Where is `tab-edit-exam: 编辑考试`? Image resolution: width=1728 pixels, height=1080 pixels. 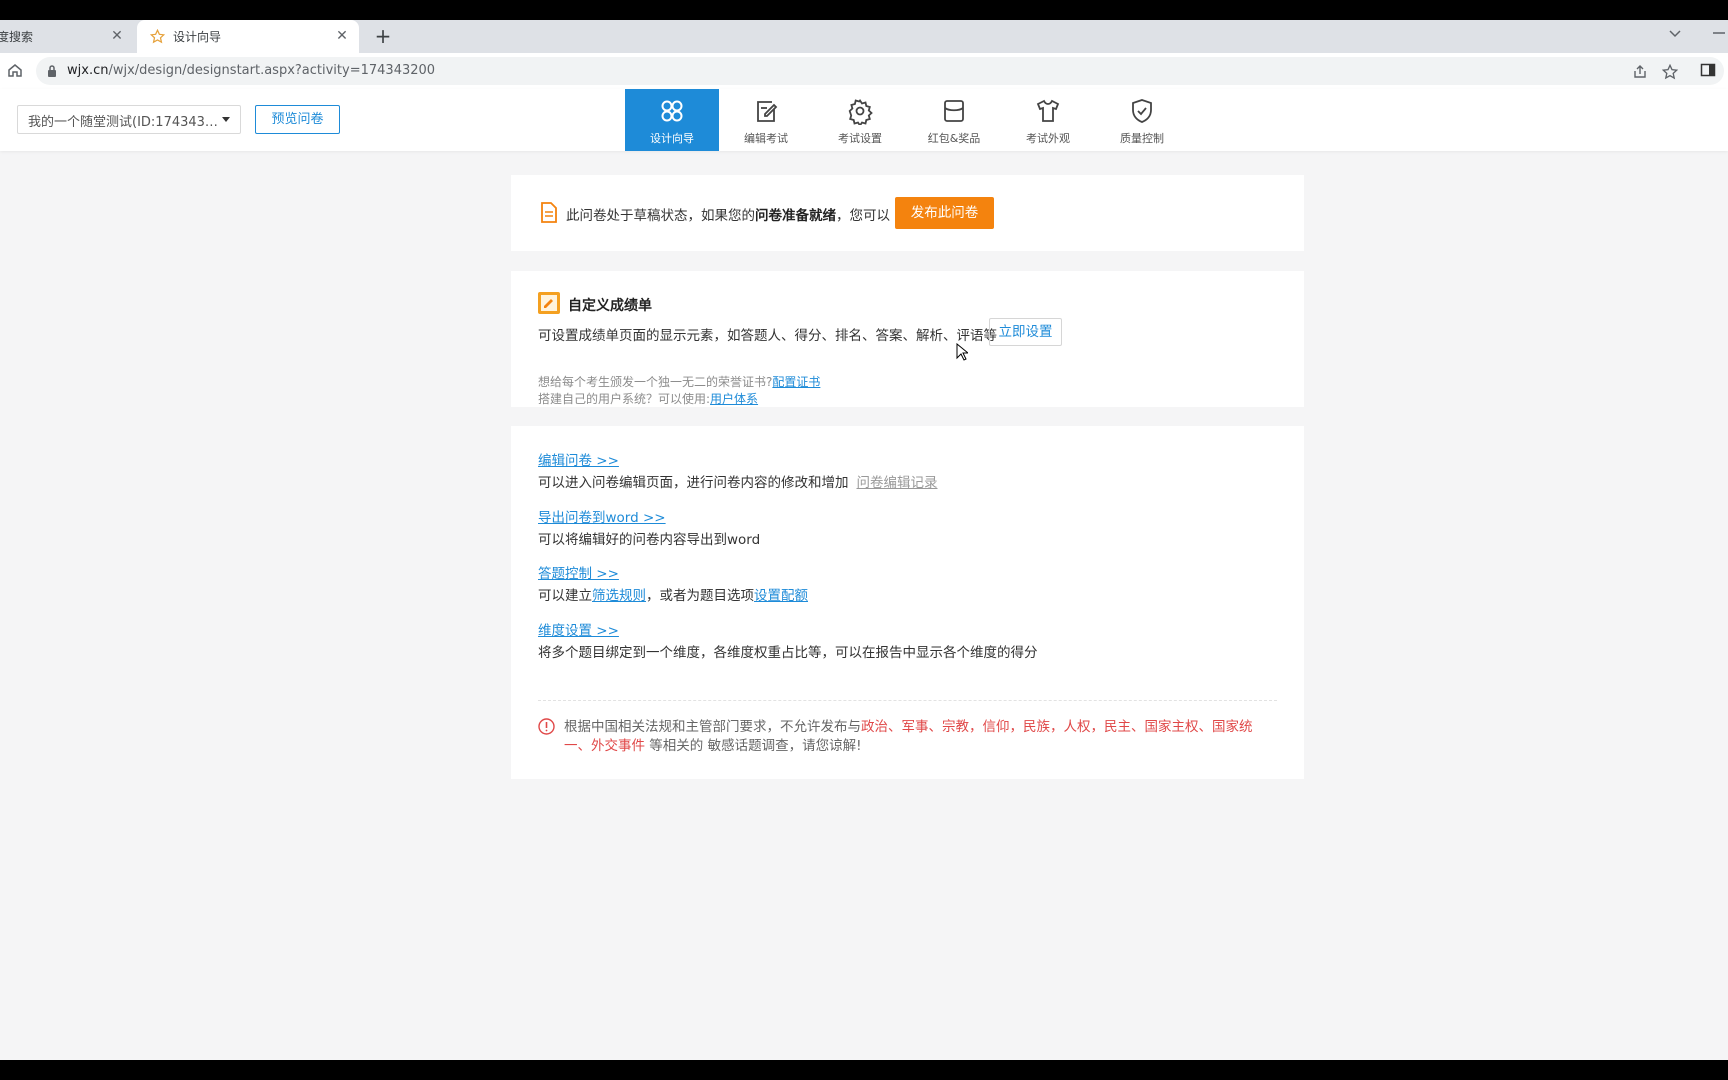
tab-edit-exam: 编辑考试 is located at coordinates (766, 120).